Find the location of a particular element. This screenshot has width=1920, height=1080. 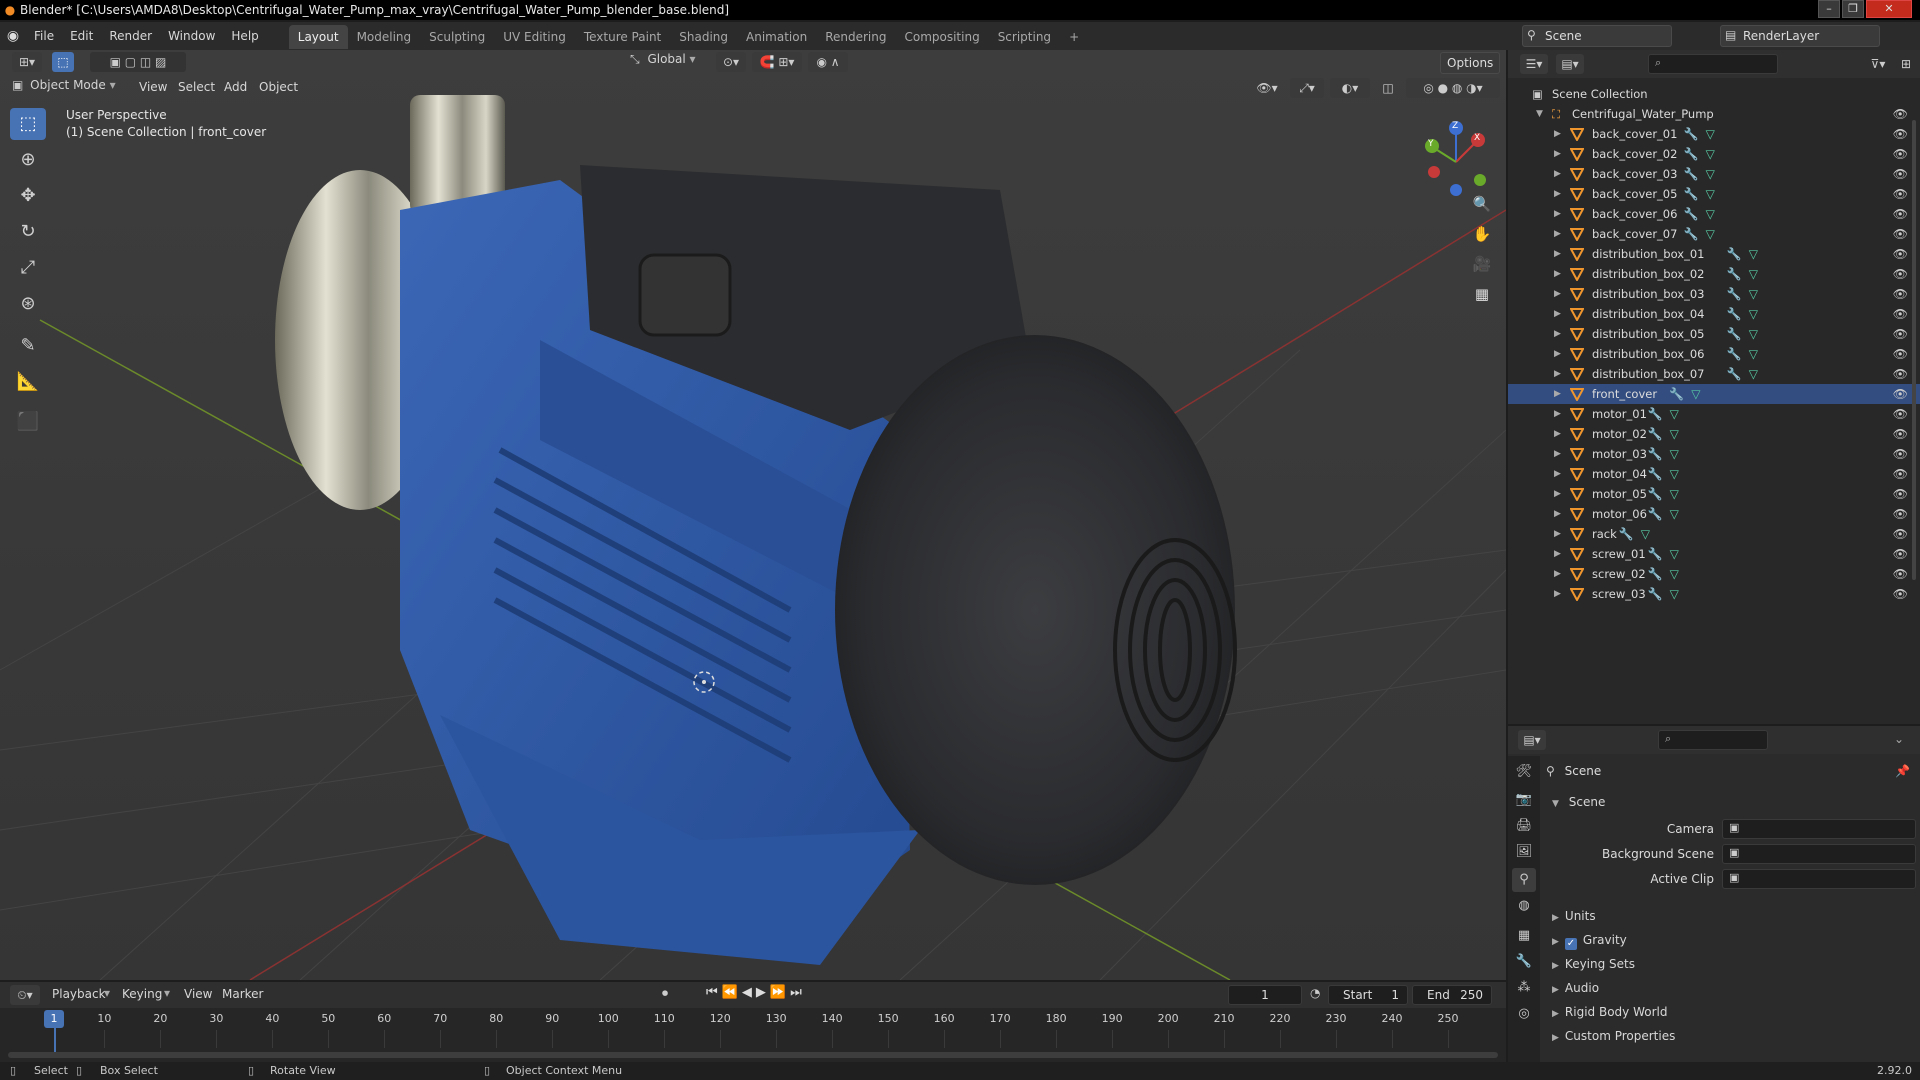

outliner-item-distribution-box-03: ▶ distribution_box_03 🔧 ▽ 👁 is located at coordinates (1714, 294).